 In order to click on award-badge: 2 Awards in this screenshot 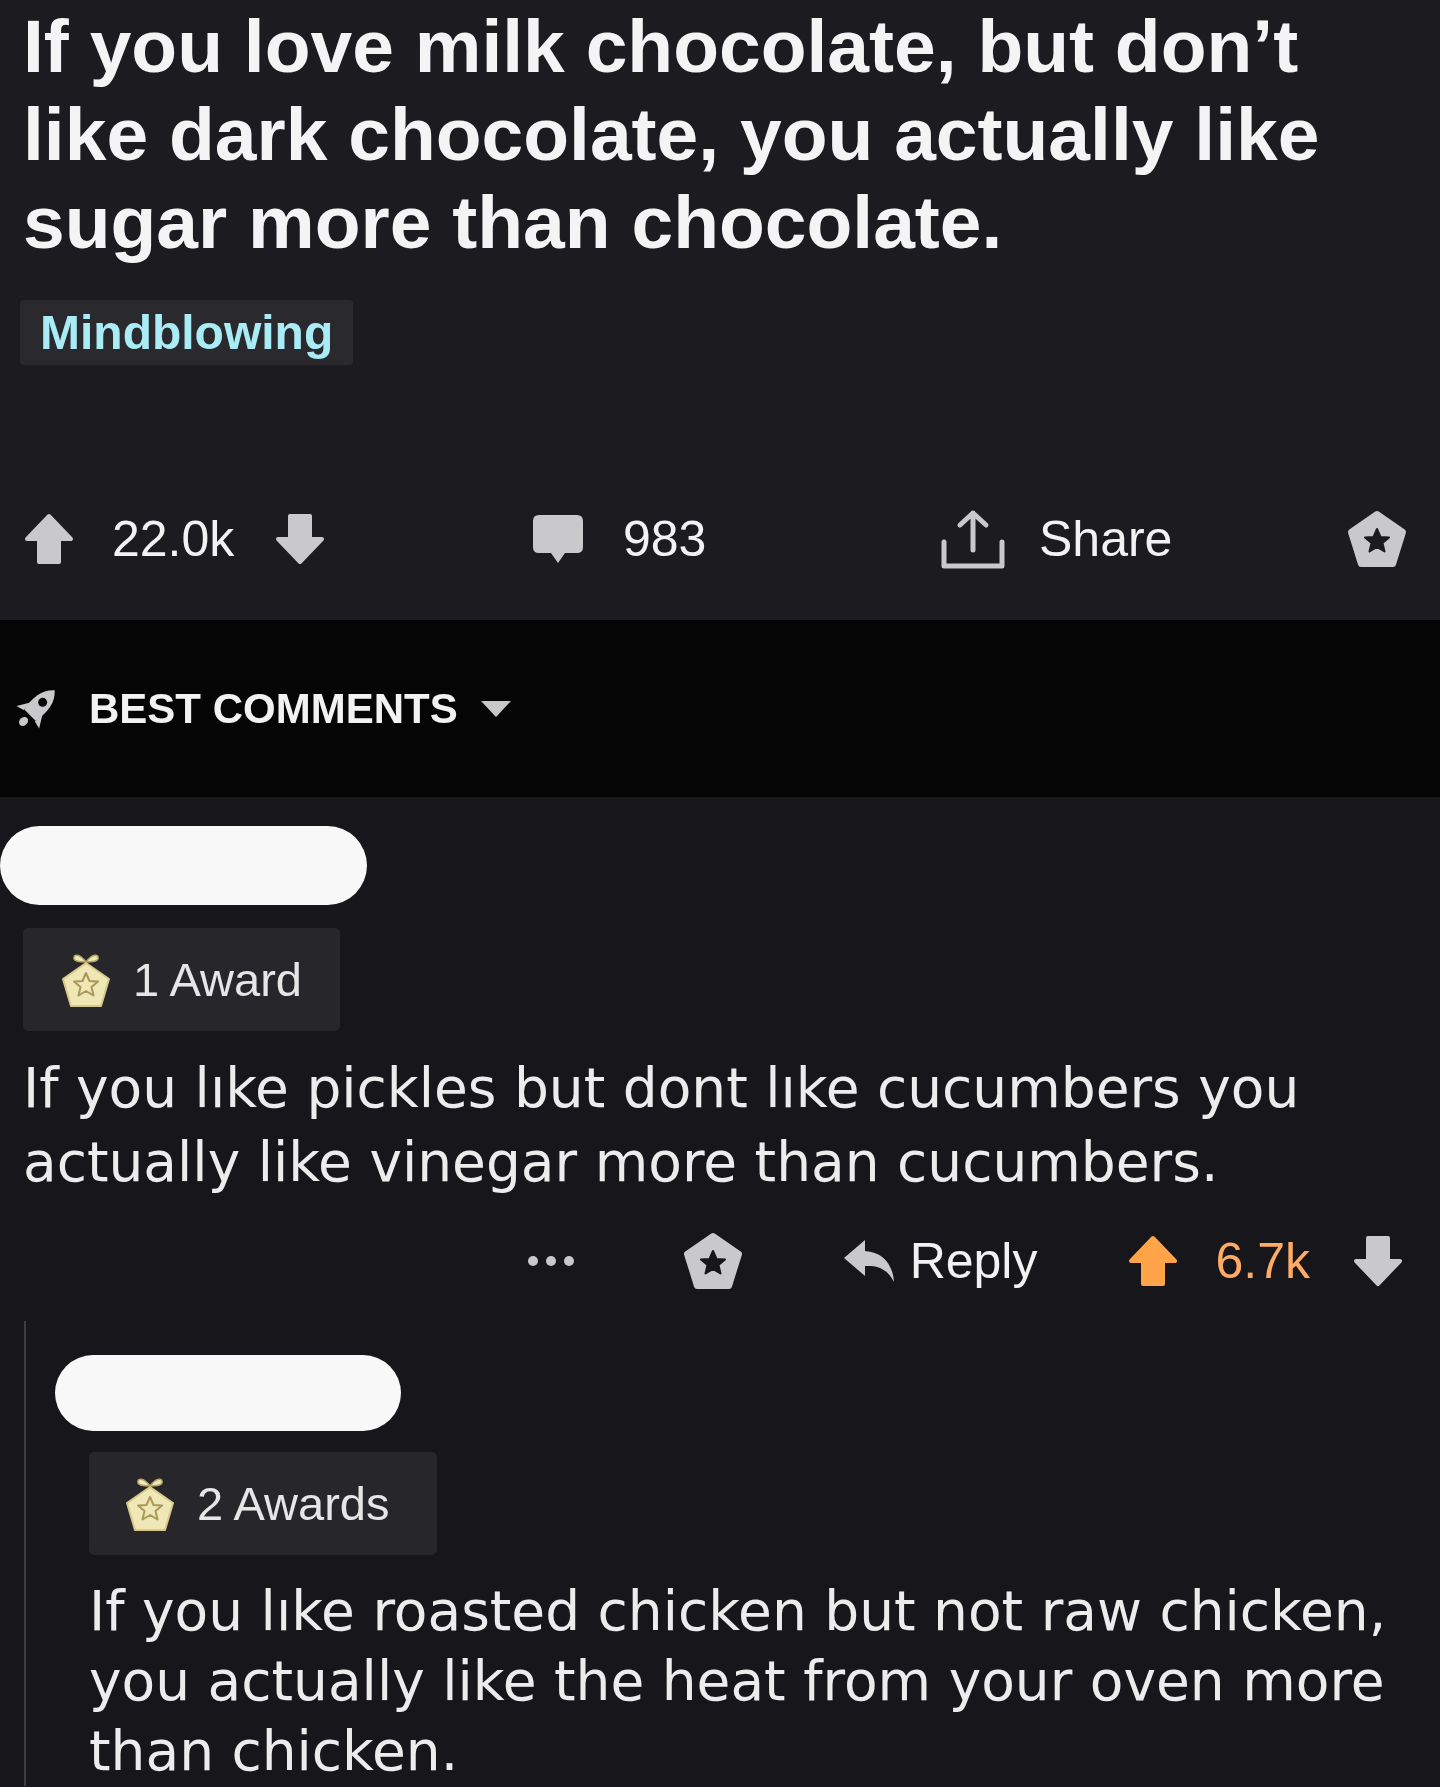, I will do `click(263, 1503)`.